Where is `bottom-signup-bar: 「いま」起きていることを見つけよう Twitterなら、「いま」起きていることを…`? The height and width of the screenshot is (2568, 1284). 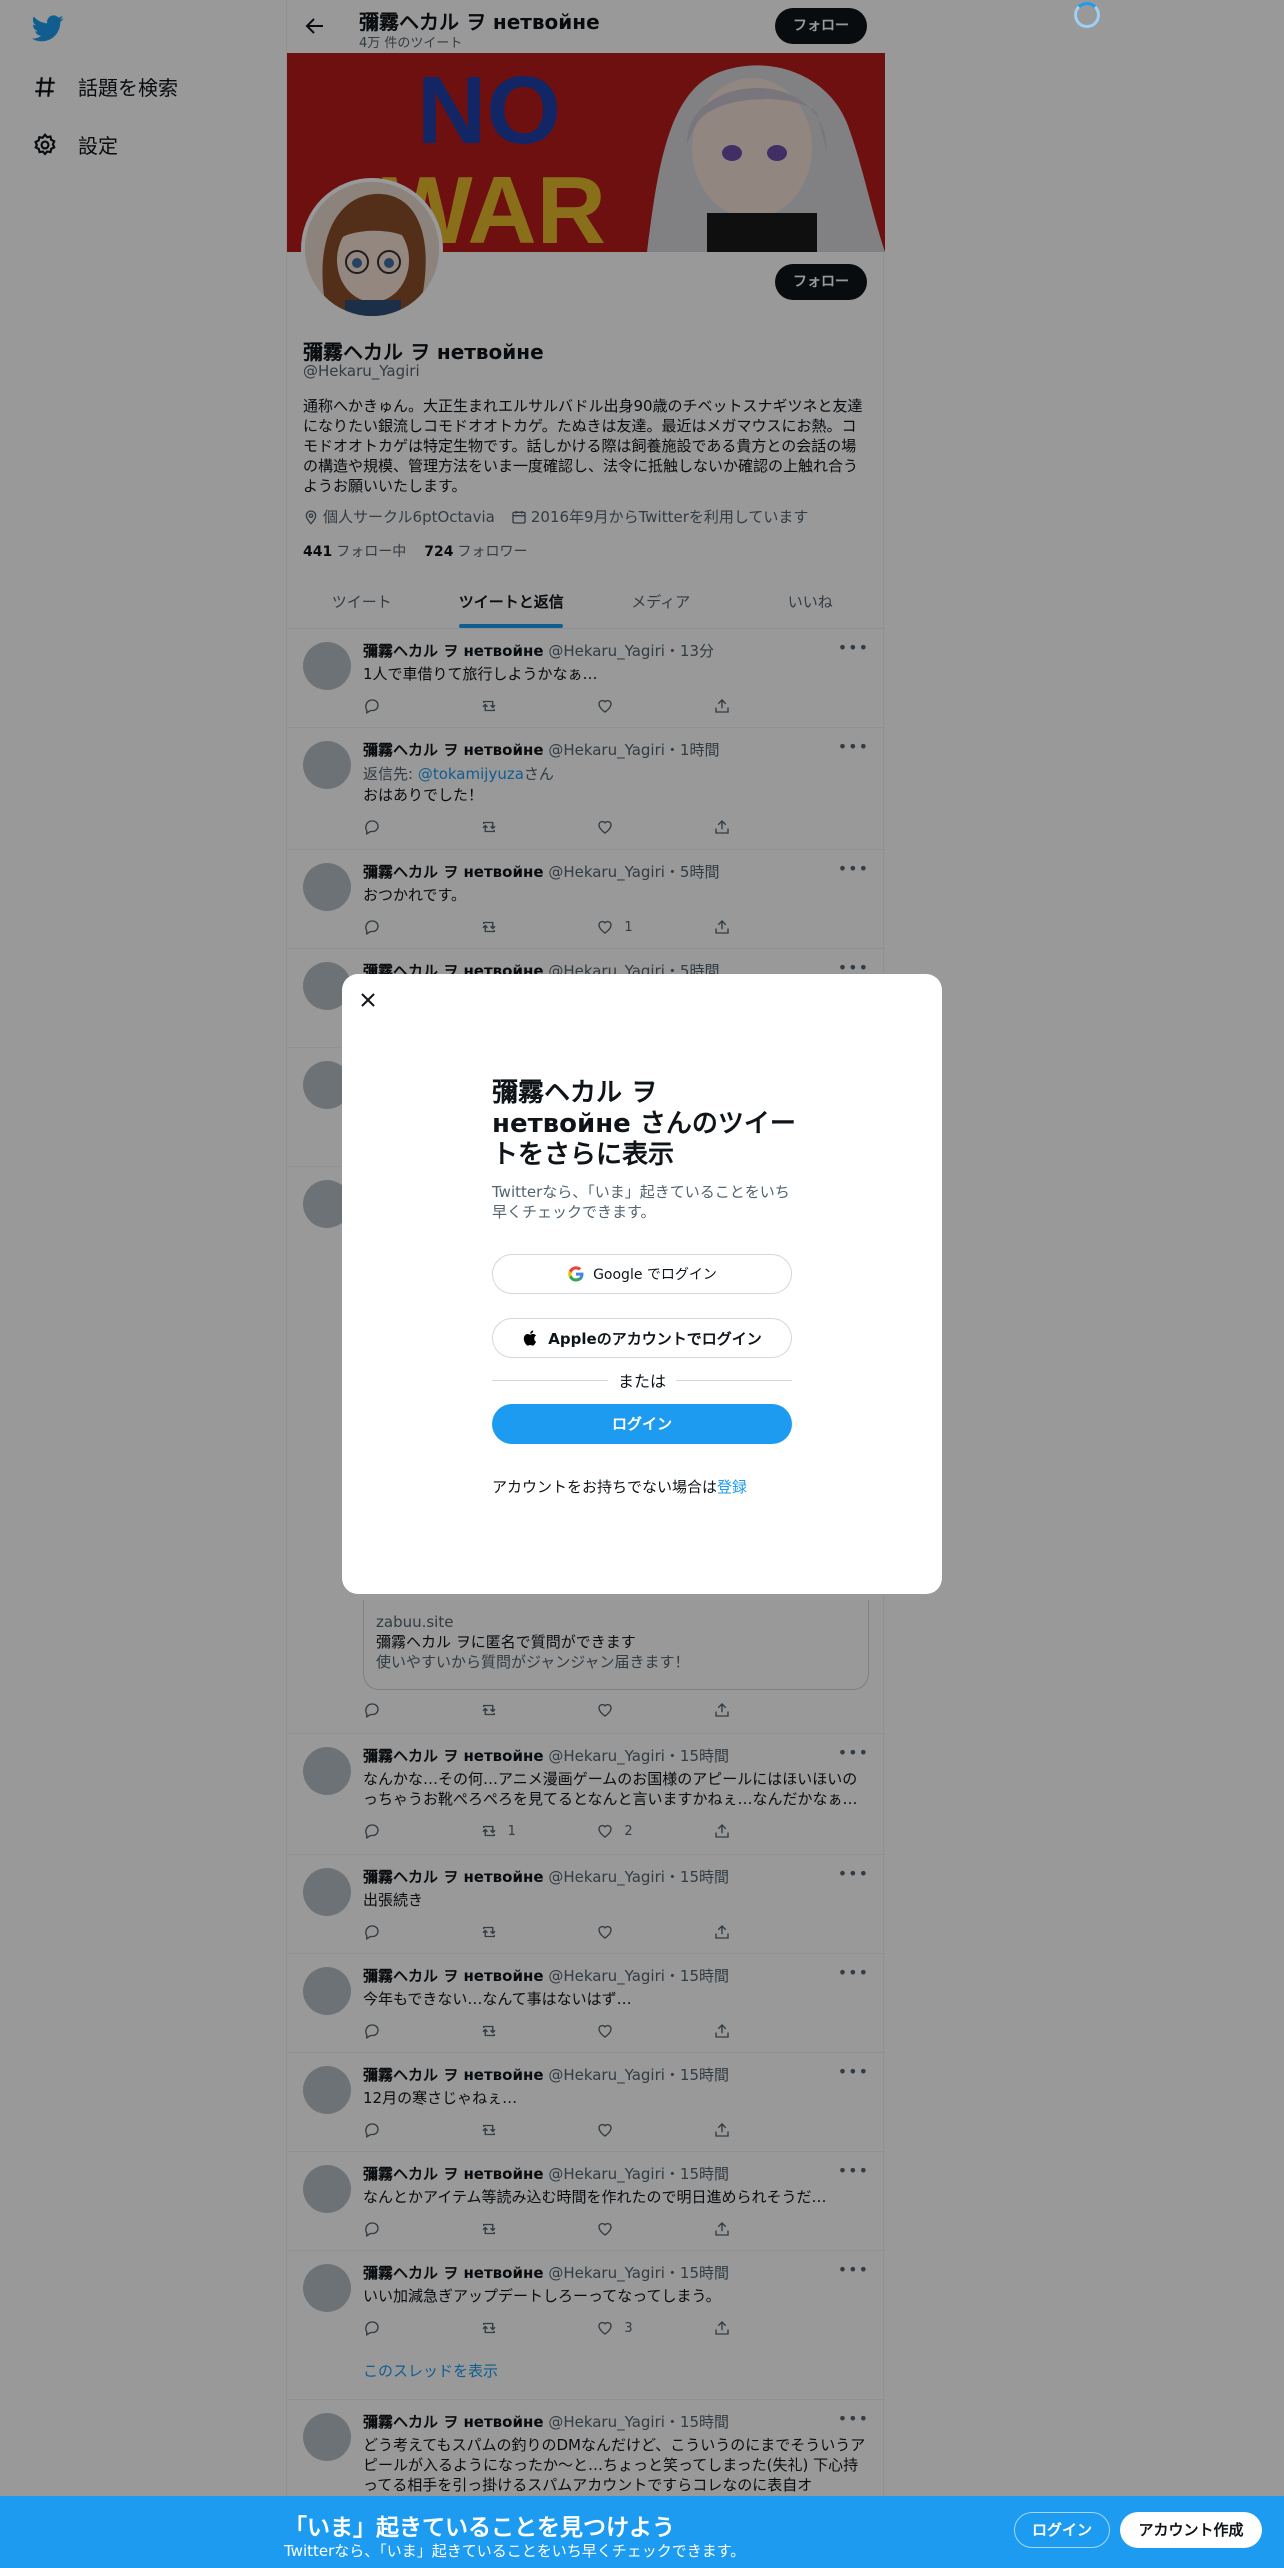
bottom-signup-bar: 「いま」起きていることを見つけよう Twitterなら、「いま」起きていることを… is located at coordinates (642, 2532).